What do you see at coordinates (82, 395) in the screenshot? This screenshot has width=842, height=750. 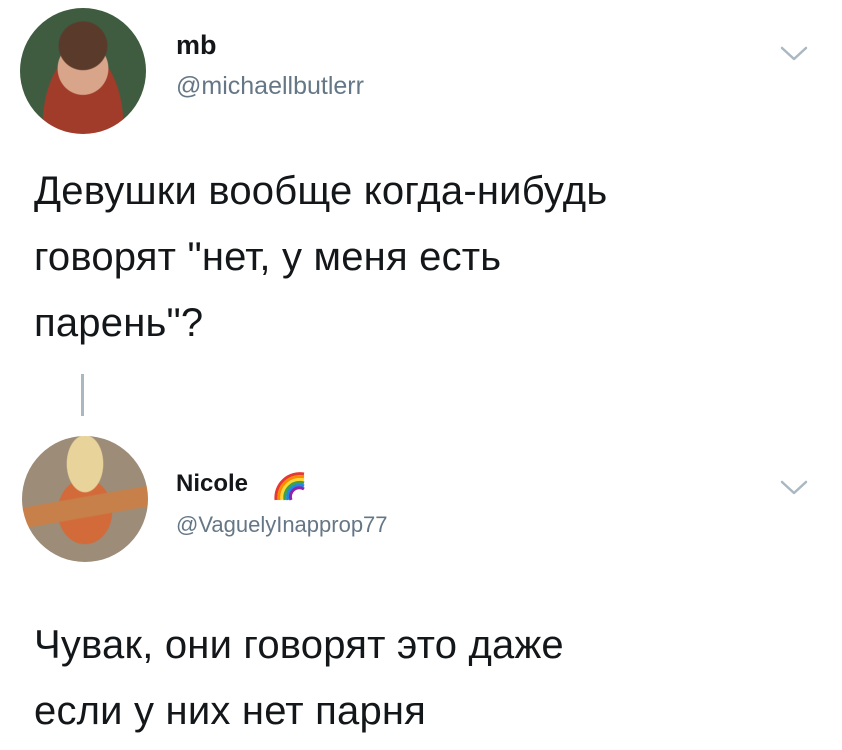 I see `thread-connector` at bounding box center [82, 395].